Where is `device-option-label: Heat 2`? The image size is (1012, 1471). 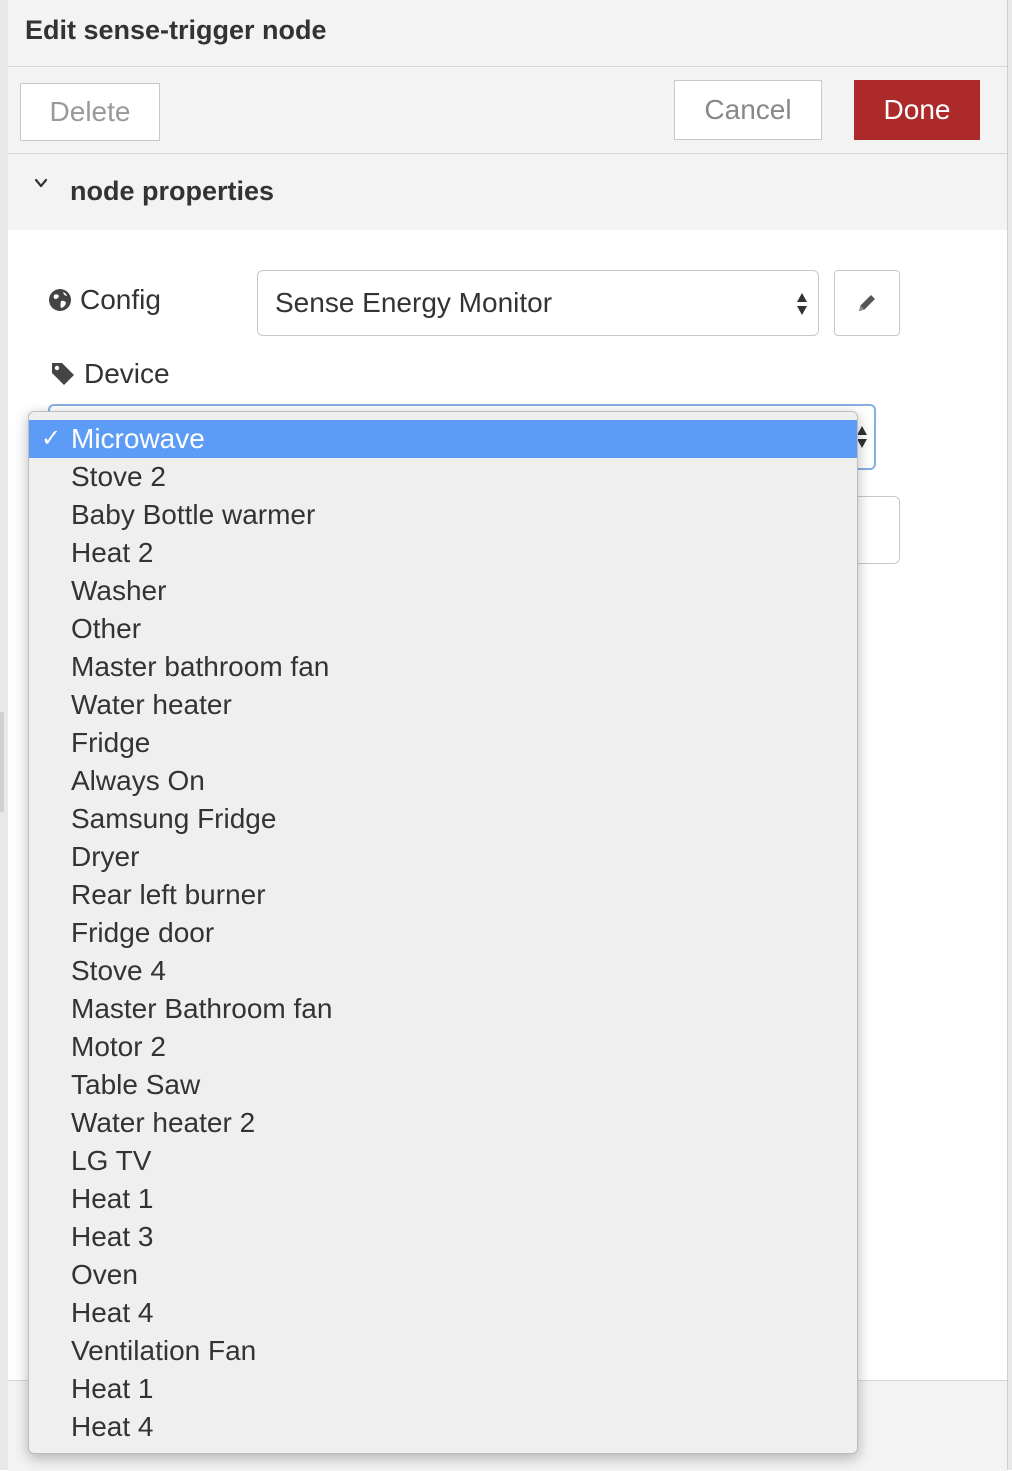
device-option-label: Heat 2 is located at coordinates (112, 552).